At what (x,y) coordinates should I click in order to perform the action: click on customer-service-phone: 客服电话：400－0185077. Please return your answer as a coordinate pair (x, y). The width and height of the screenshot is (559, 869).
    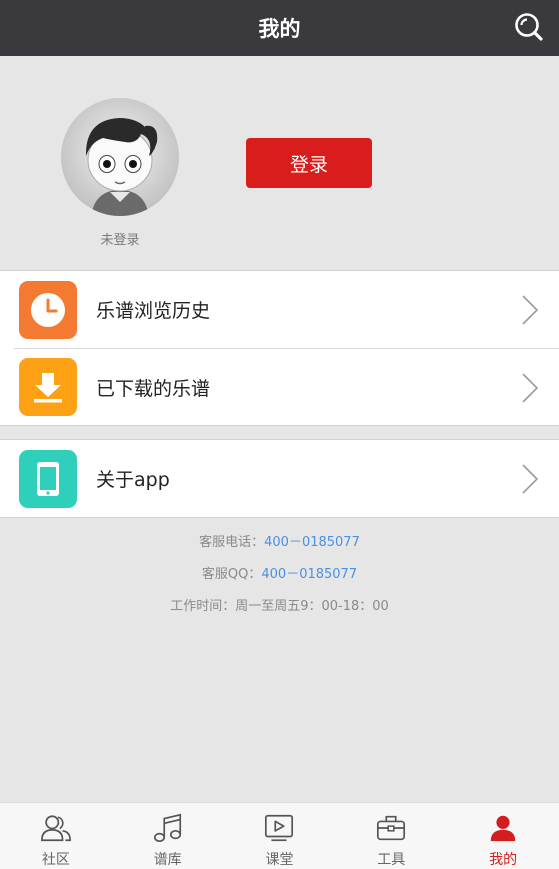
    Looking at the image, I should click on (279, 540).